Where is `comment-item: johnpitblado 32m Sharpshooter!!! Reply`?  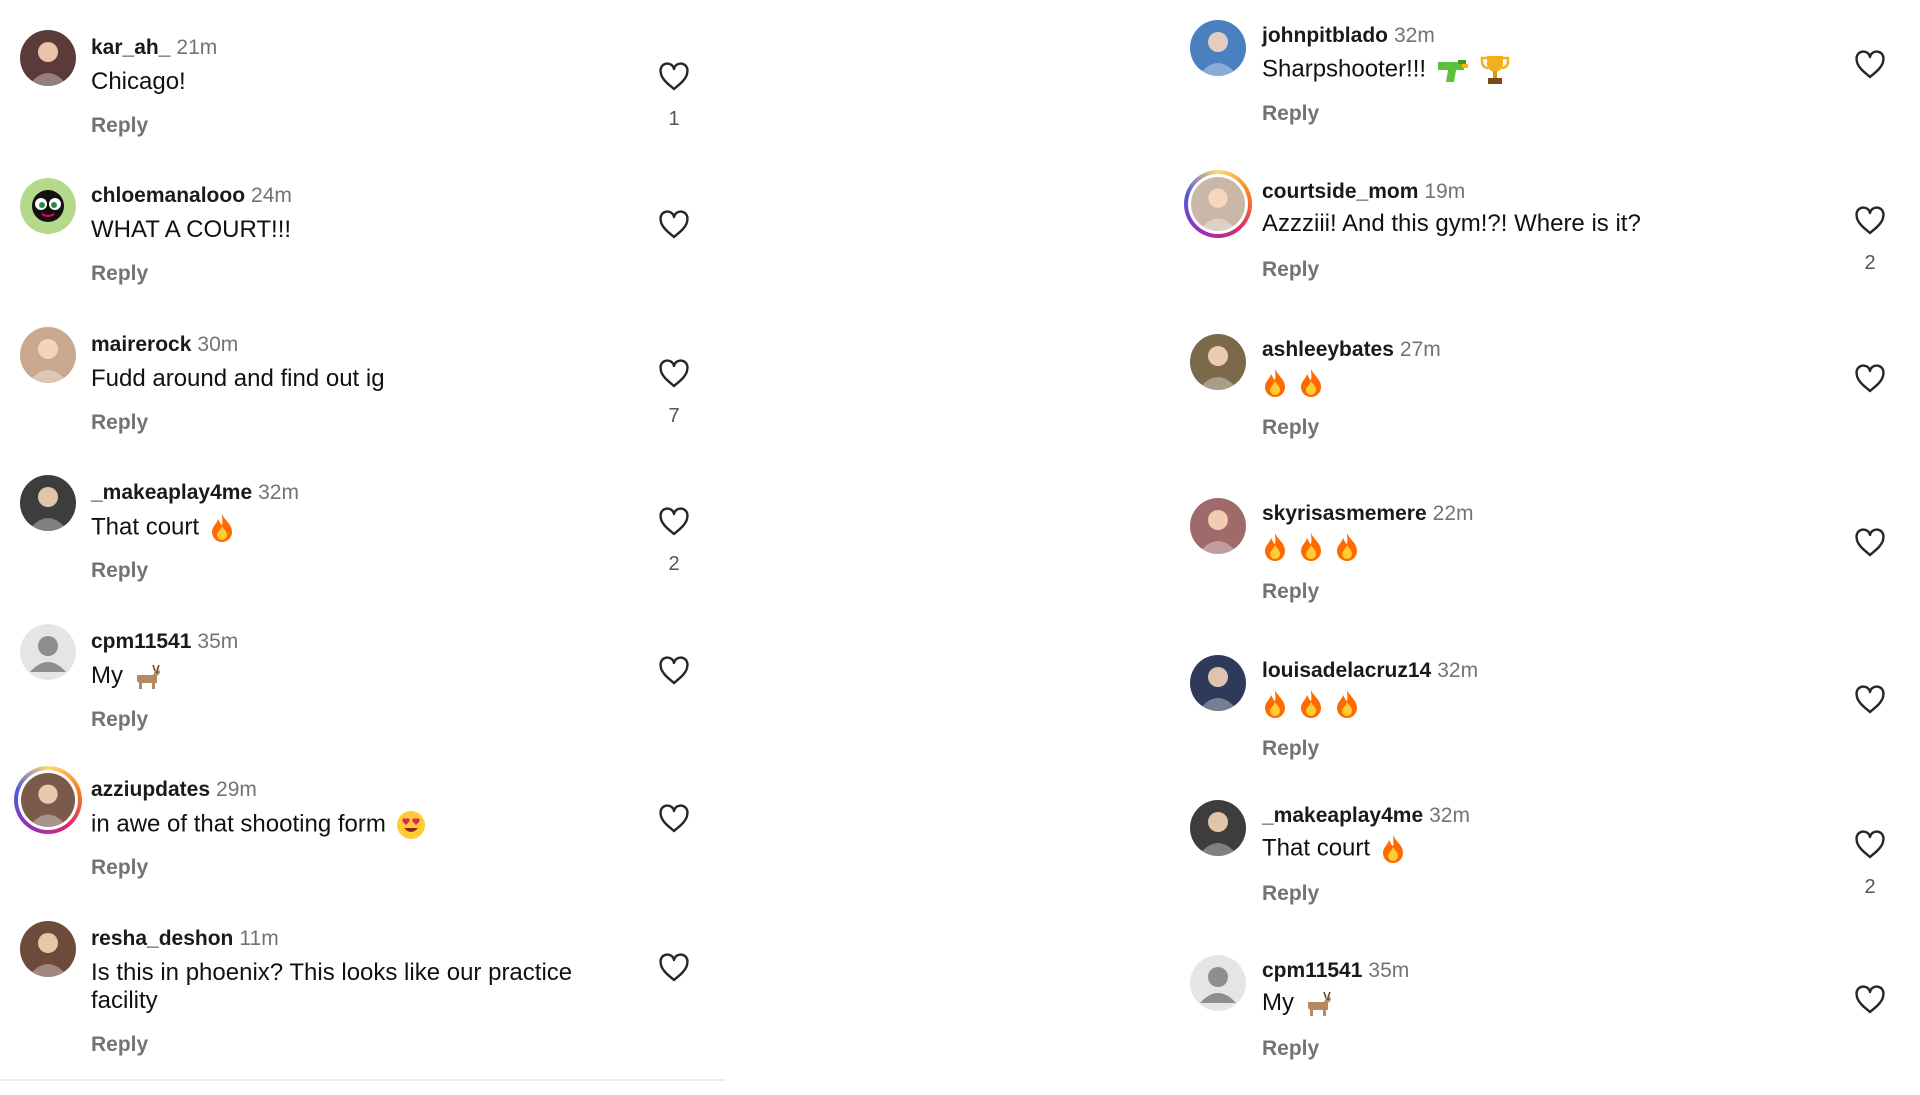 comment-item: johnpitblado 32m Sharpshooter!!! Reply is located at coordinates (1540, 90).